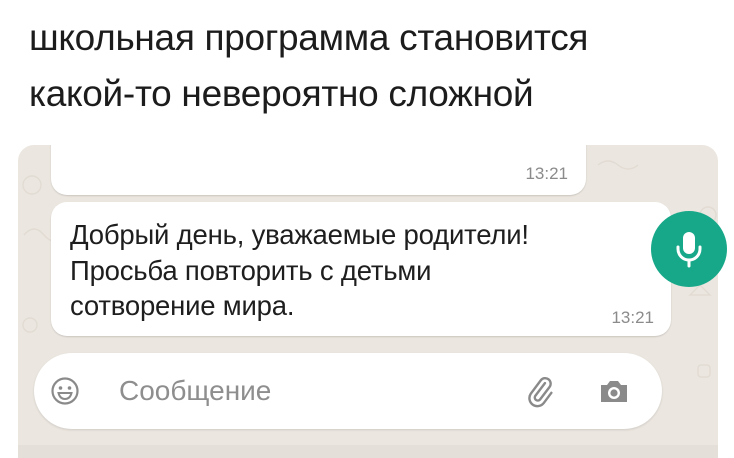 The image size is (734, 458). What do you see at coordinates (251, 270) in the screenshot?
I see `message-line: Просьба повторить с детьми` at bounding box center [251, 270].